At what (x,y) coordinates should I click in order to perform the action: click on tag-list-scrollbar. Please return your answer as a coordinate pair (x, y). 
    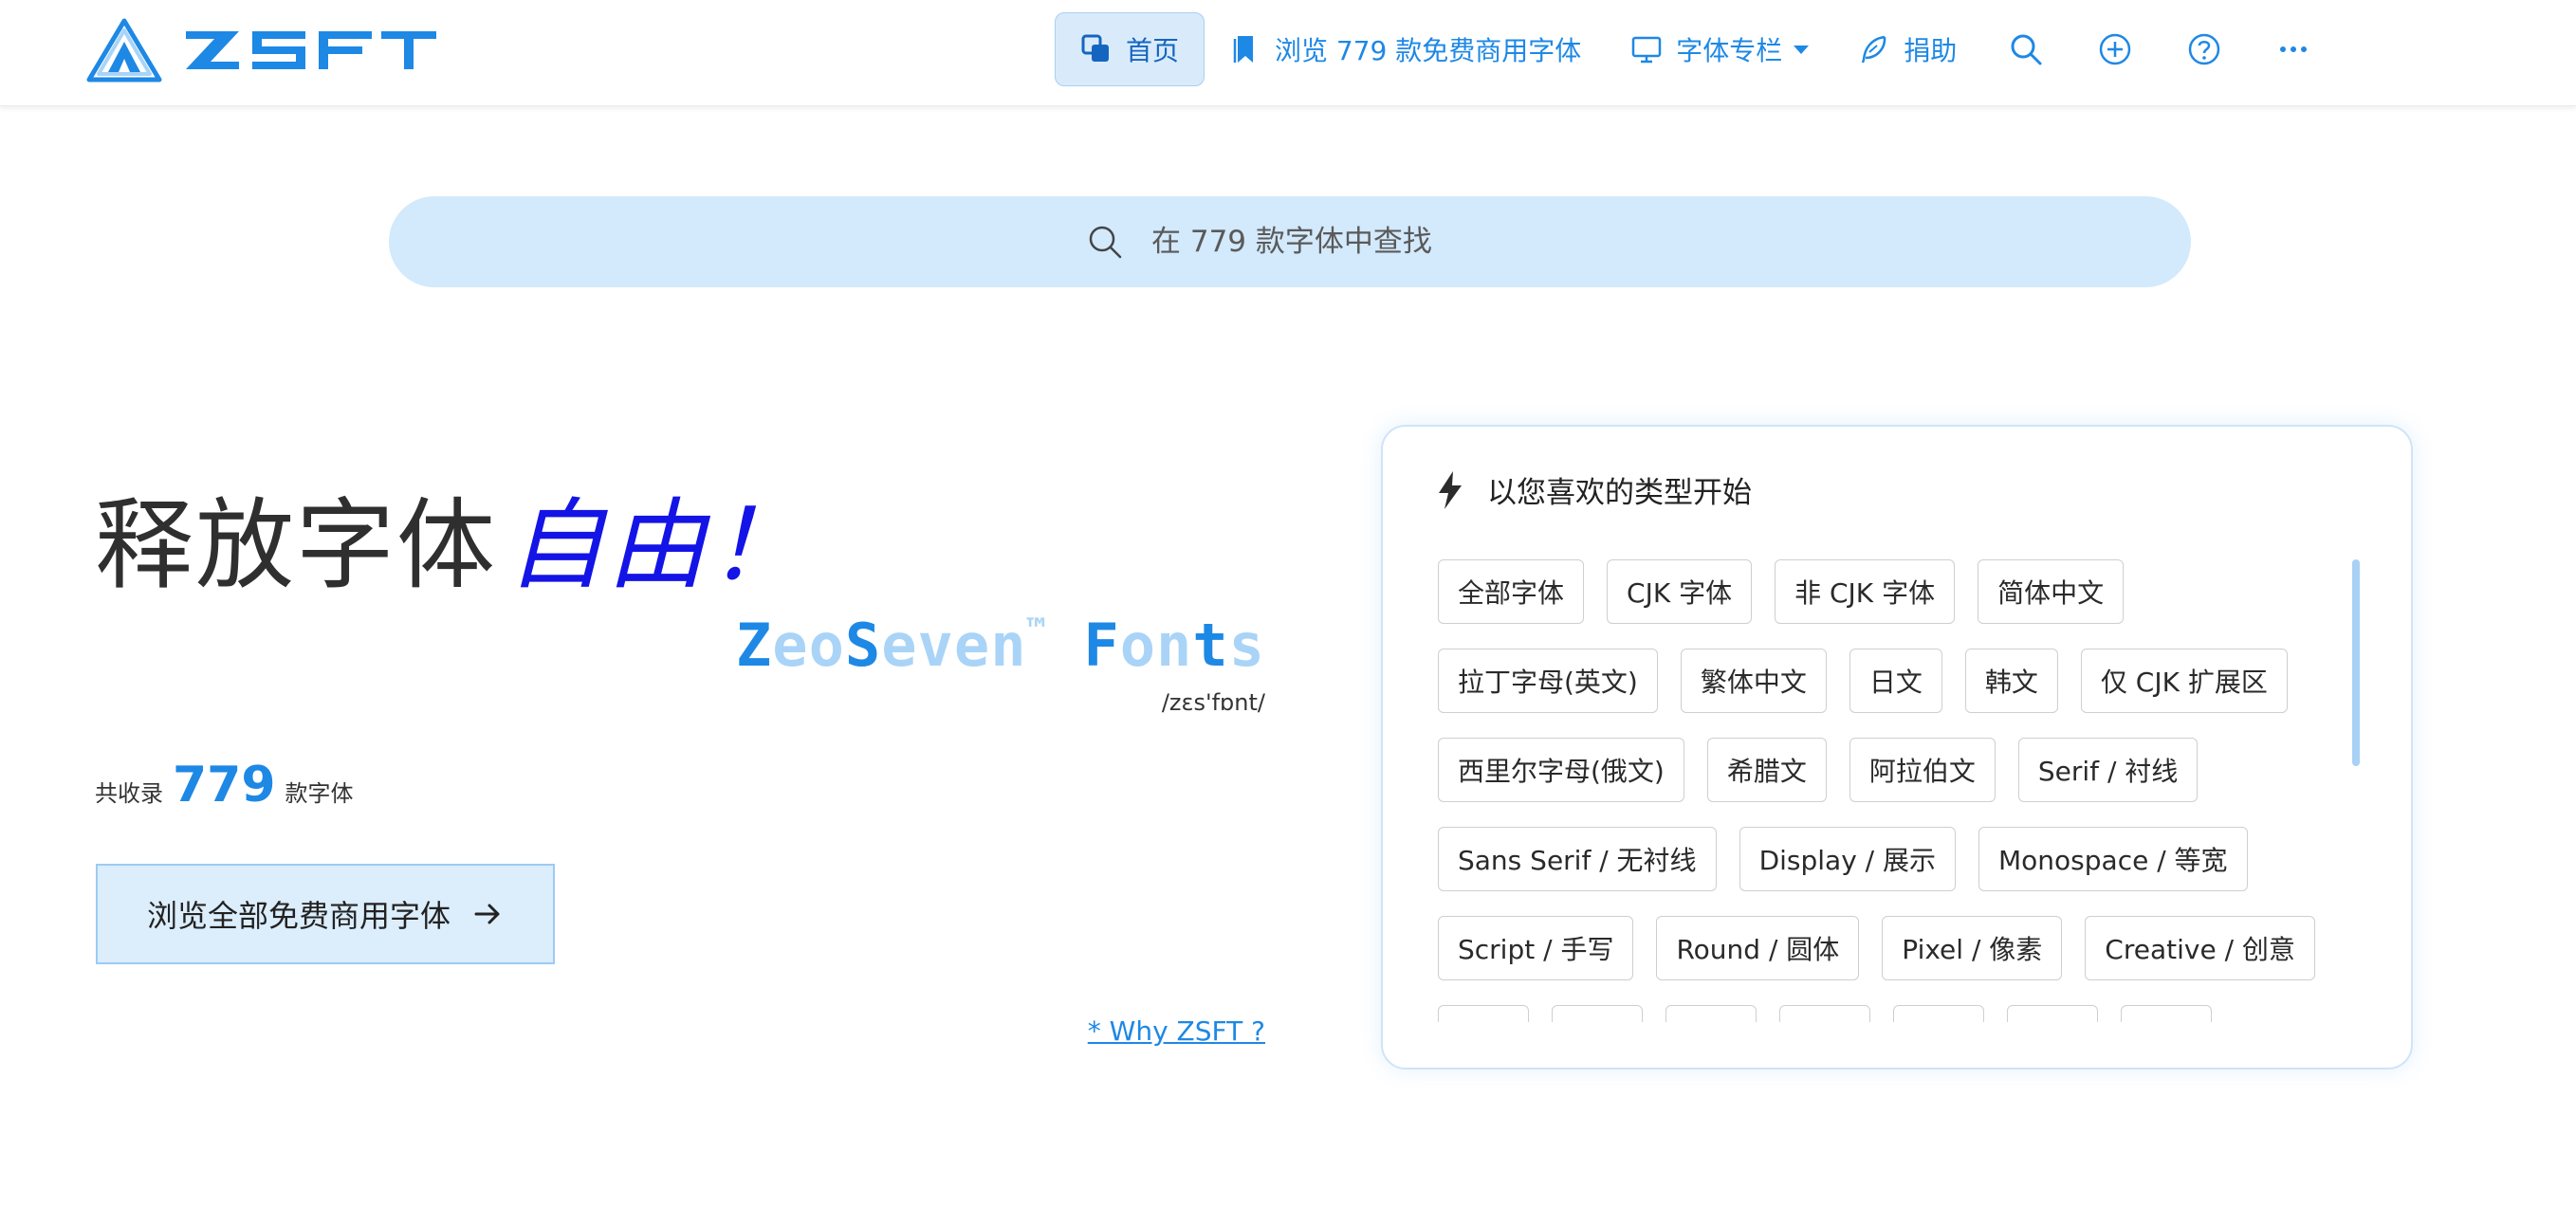
    Looking at the image, I should click on (2356, 662).